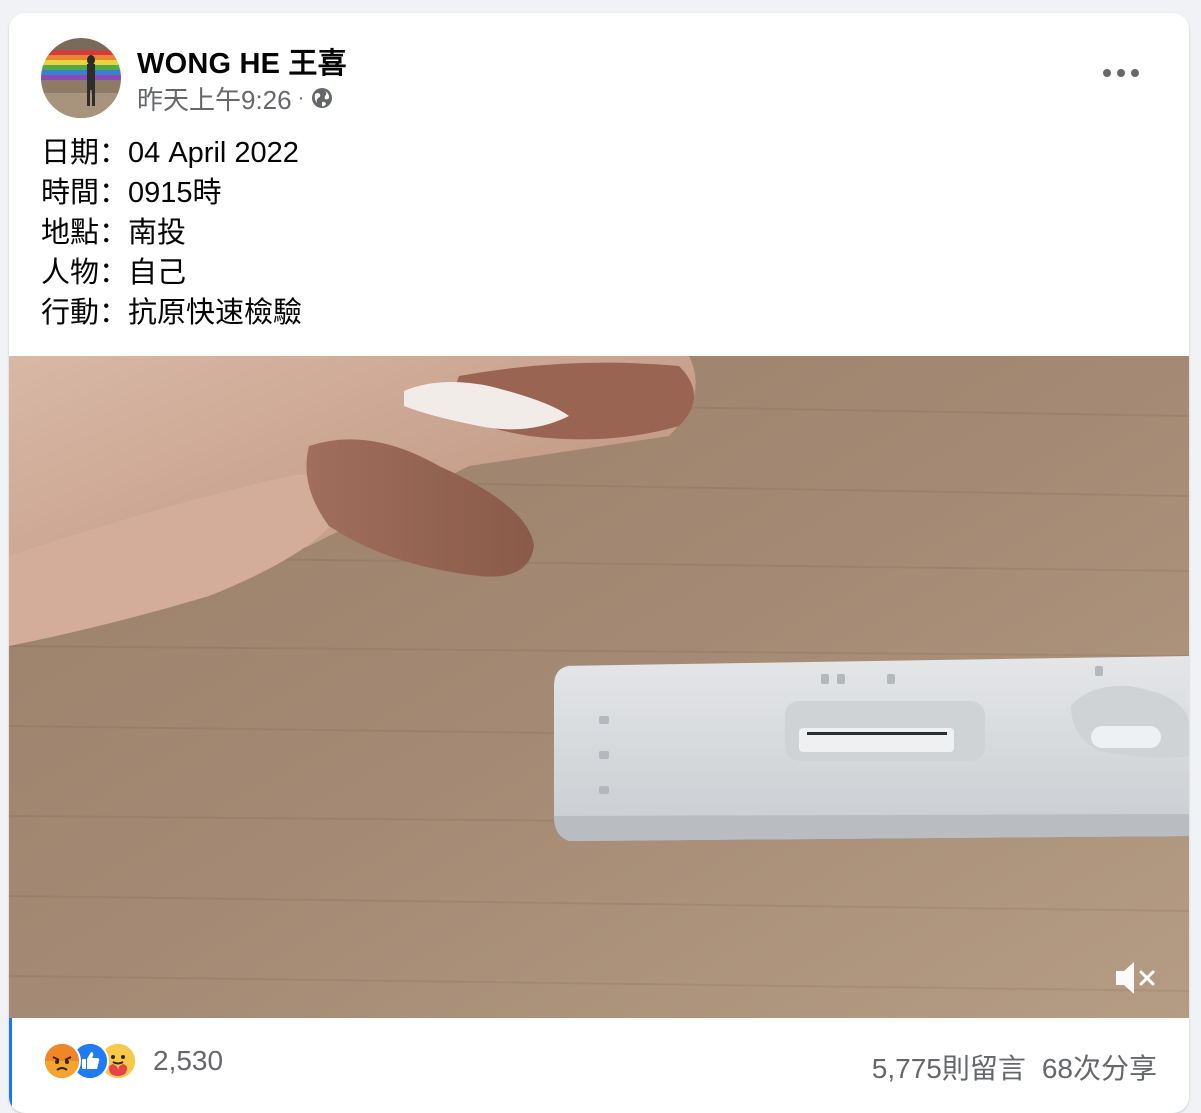 This screenshot has width=1201, height=1113. I want to click on engagement-stats: 5,775則留言 68次分享, so click(1014, 1067).